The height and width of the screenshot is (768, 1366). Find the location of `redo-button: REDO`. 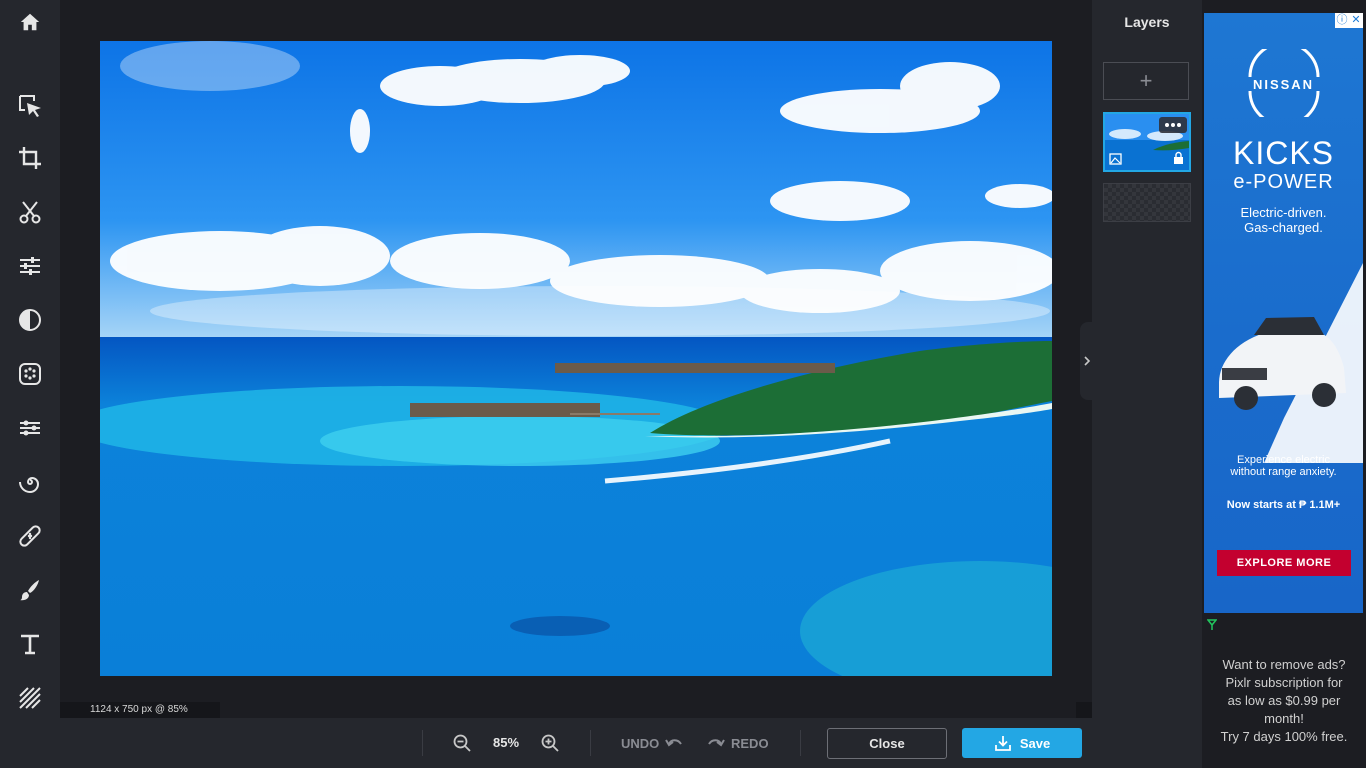

redo-button: REDO is located at coordinates (738, 743).